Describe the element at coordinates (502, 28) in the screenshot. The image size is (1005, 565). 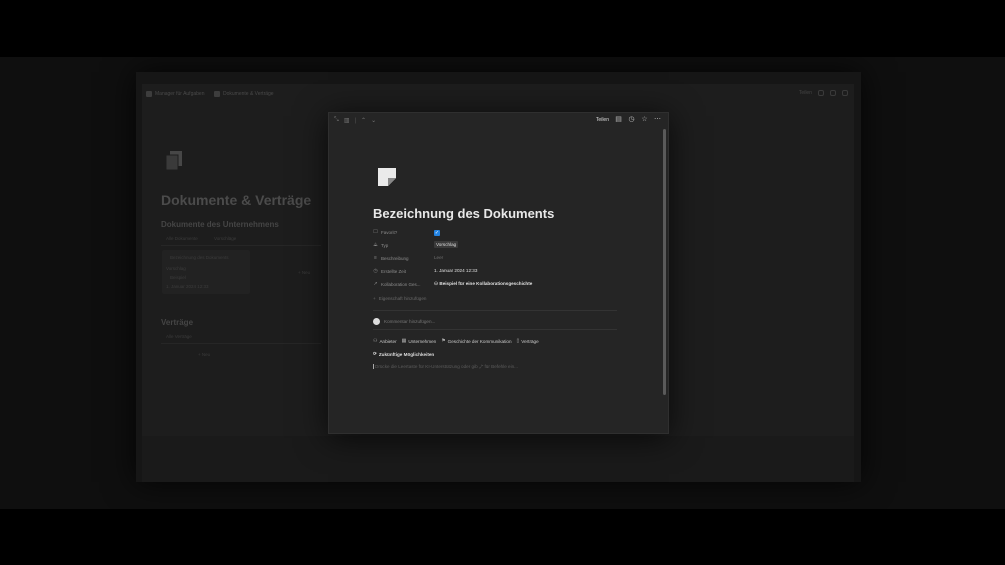
I see `letterbox-top` at that location.